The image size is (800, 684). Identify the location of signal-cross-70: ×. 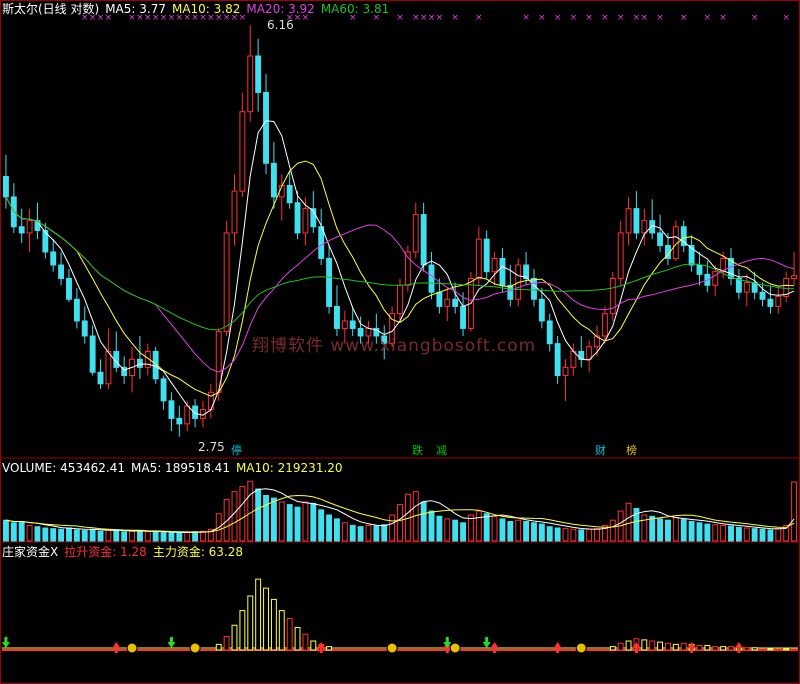
(558, 18).